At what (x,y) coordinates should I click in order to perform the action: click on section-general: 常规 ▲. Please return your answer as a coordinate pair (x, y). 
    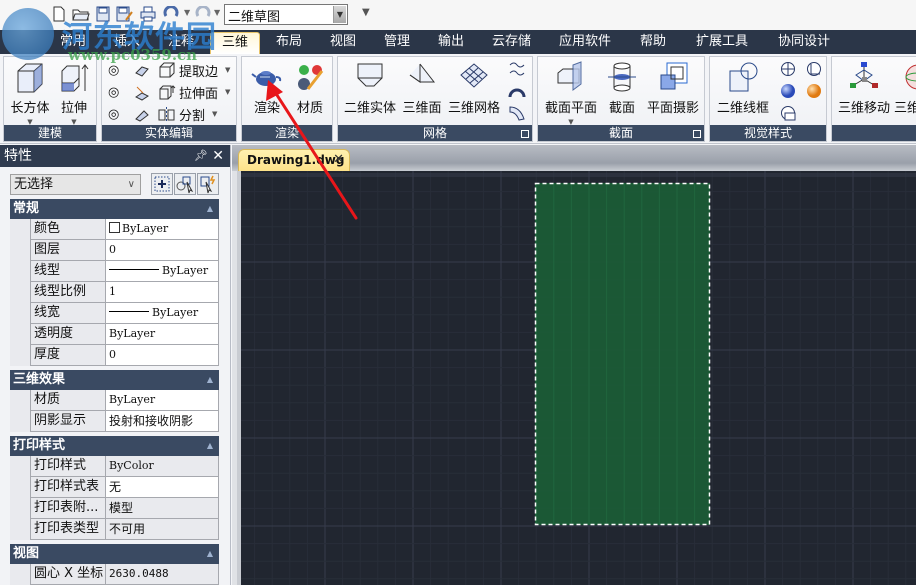
    Looking at the image, I should click on (114, 209).